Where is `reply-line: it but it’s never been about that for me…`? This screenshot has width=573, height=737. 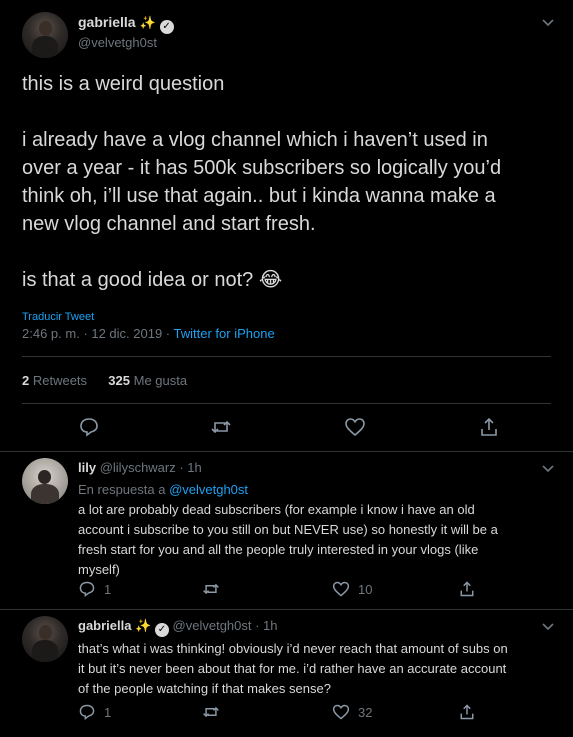
reply-line: it but it’s never been about that for me… is located at coordinates (292, 668).